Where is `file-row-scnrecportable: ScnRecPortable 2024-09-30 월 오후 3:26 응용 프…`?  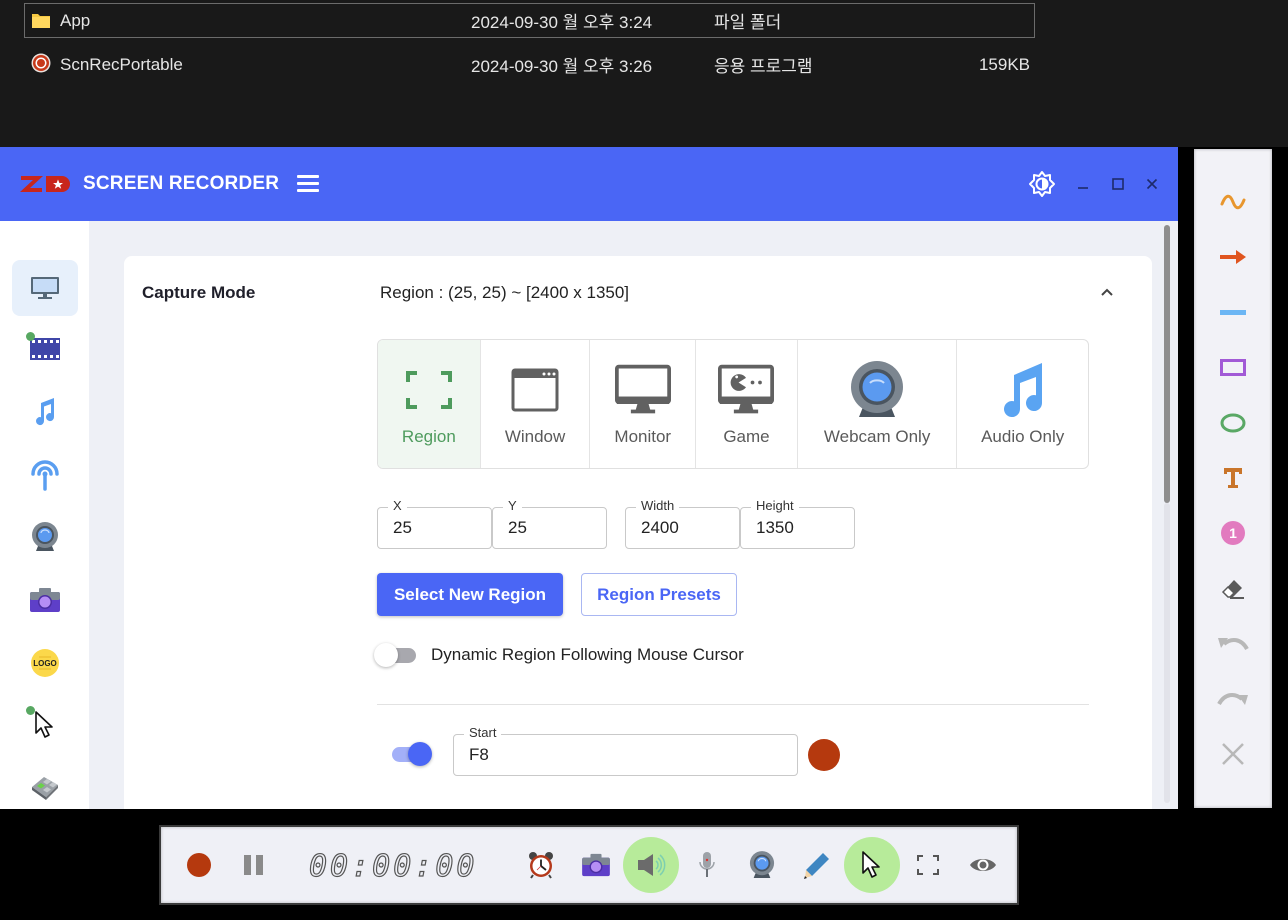
file-row-scnrecportable: ScnRecPortable 2024-09-30 월 오후 3:26 응용 프… is located at coordinates (529, 64).